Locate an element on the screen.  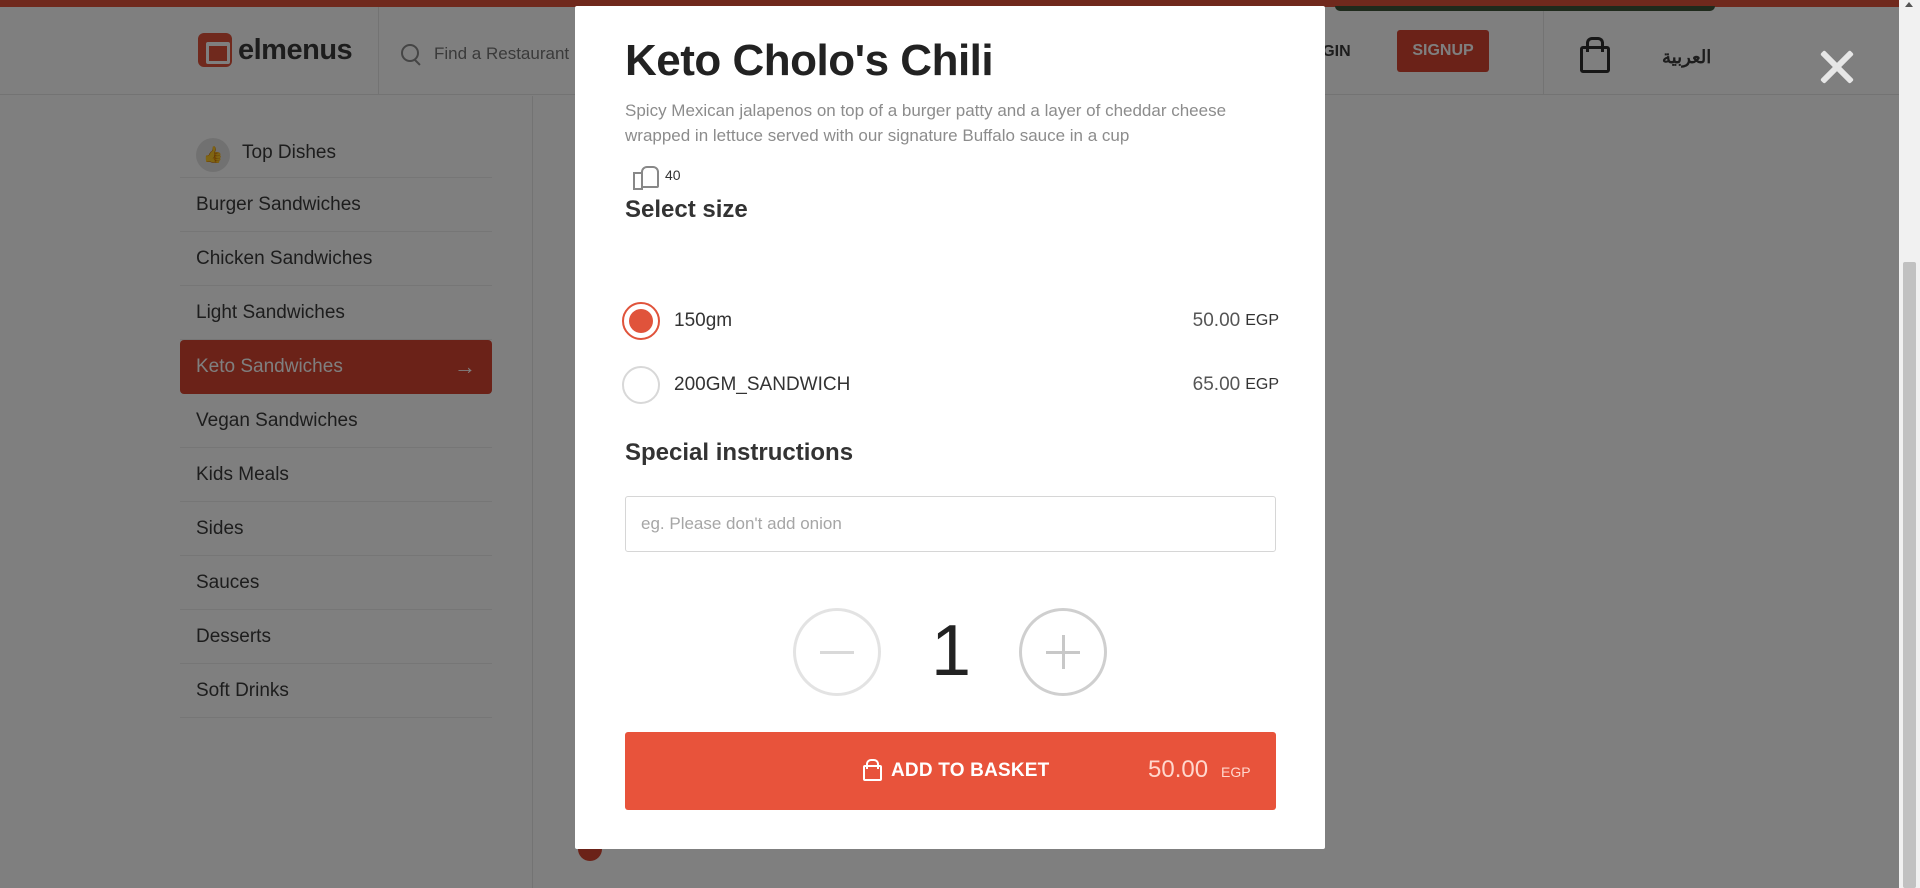
add-to-basket-button: ADD TO BASKET 50.00 EGP is located at coordinates (950, 771).